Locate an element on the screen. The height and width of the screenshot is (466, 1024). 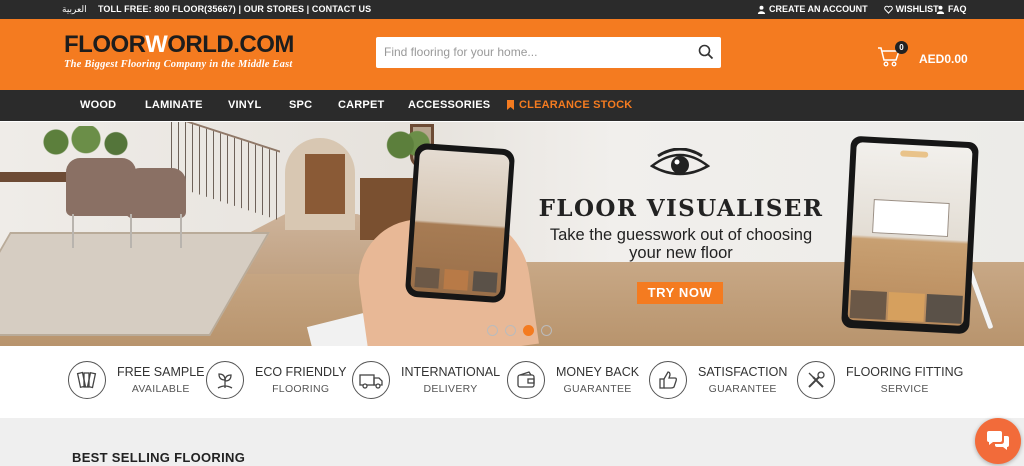
feature-money-back: MONEY BACK GUARANTEE is located at coordinates (573, 380).